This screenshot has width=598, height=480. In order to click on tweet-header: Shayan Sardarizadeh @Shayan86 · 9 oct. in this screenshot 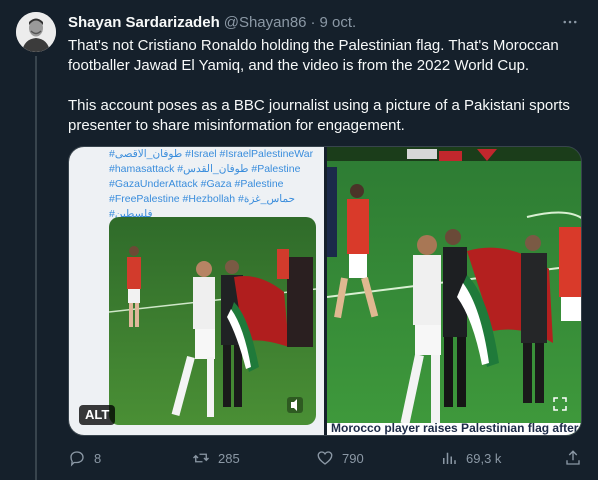, I will do `click(325, 22)`.